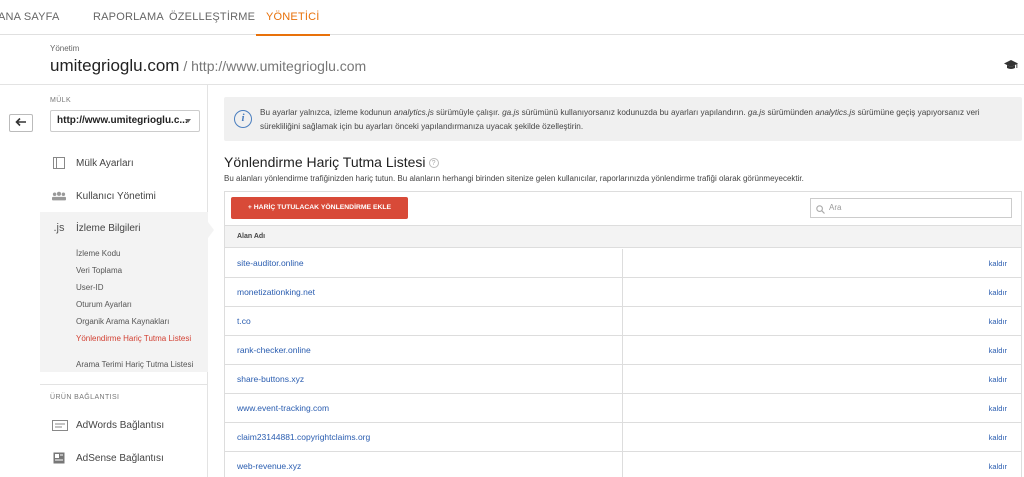  I want to click on table-row: site-auditor.online kaldır, so click(623, 263).